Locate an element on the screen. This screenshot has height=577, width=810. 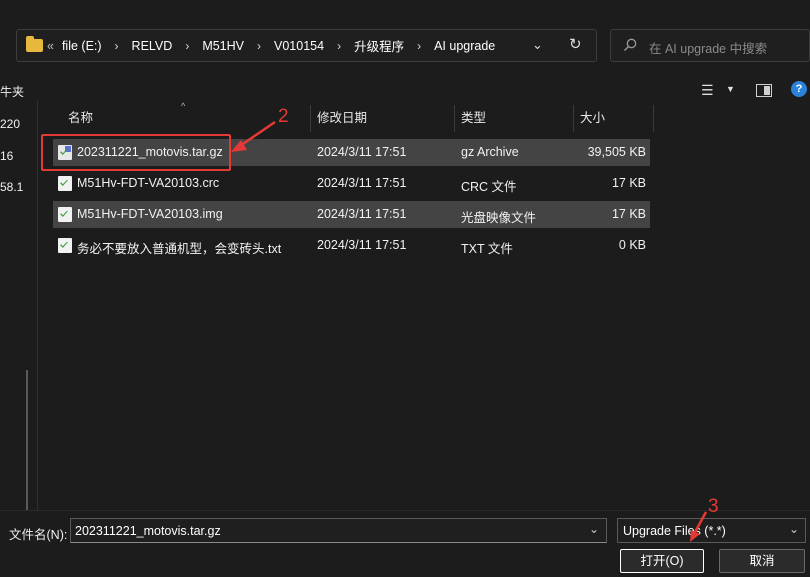
folder-icon is located at coordinates (34, 44).